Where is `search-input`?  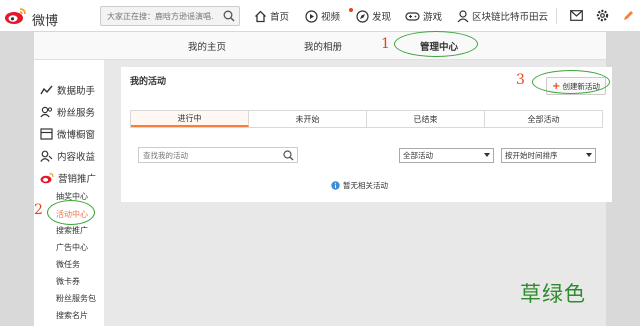
search-input is located at coordinates (157, 16).